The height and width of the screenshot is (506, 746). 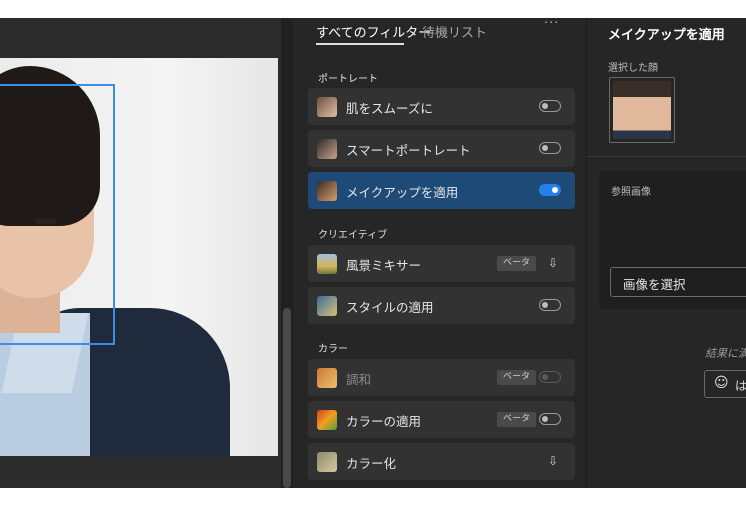 What do you see at coordinates (327, 306) in the screenshot?
I see `style-thumb-icon` at bounding box center [327, 306].